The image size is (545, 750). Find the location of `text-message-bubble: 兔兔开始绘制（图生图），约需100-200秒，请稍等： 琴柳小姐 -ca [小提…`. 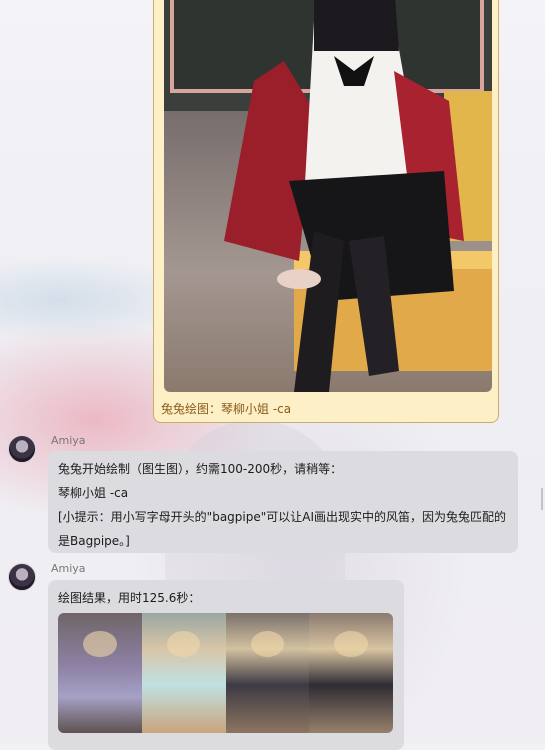

text-message-bubble: 兔兔开始绘制（图生图），约需100-200秒，请稍等： 琴柳小姐 -ca [小提… is located at coordinates (283, 502).